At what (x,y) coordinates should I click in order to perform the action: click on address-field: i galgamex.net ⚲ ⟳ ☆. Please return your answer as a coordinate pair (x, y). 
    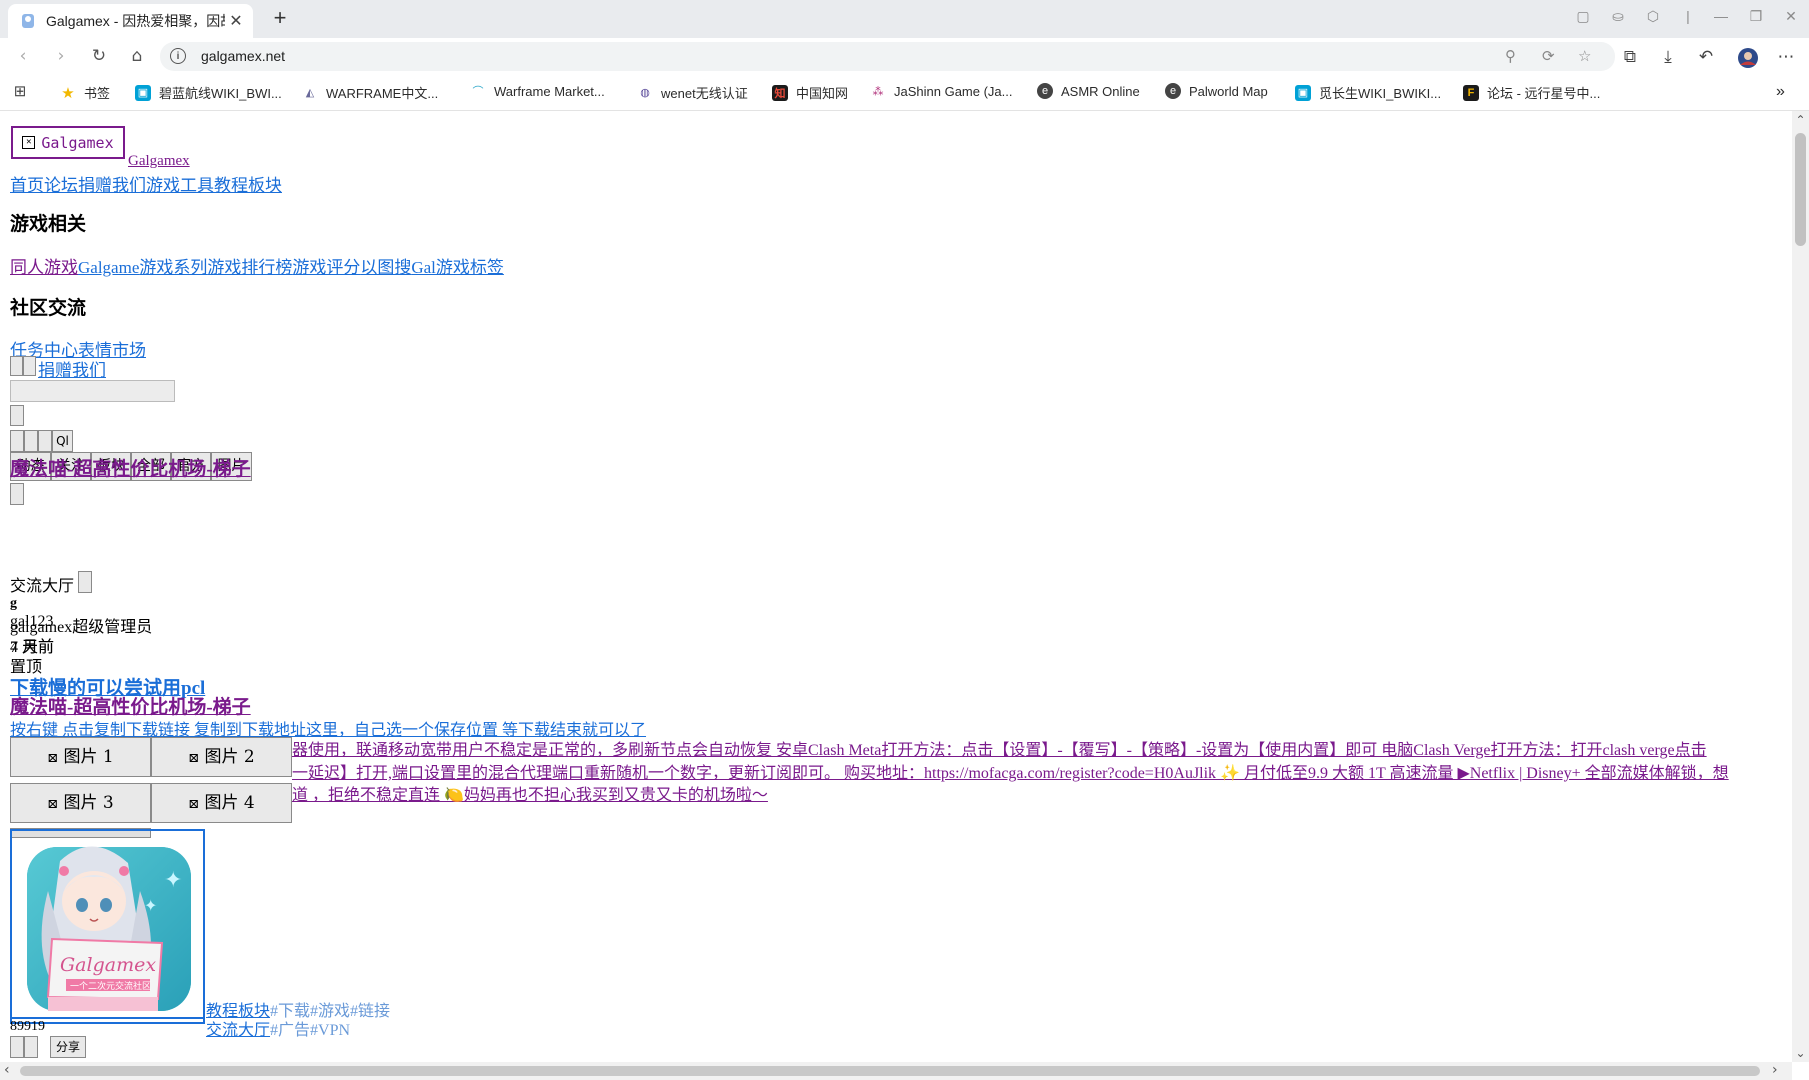
    Looking at the image, I should click on (887, 56).